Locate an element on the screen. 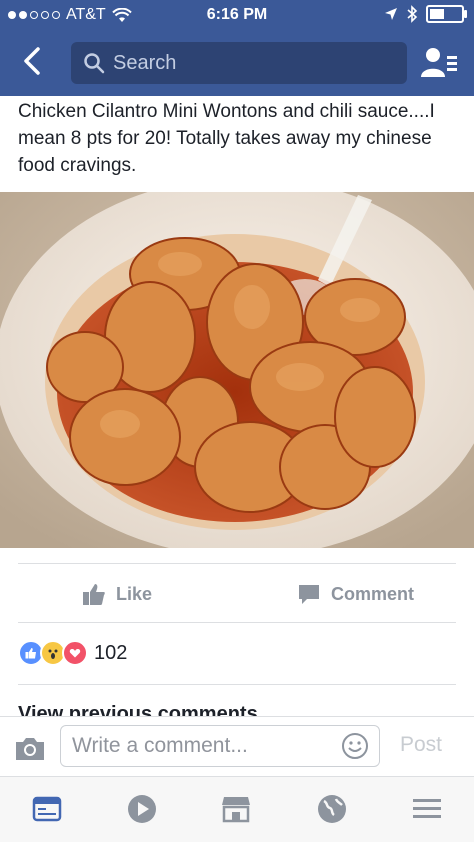 The width and height of the screenshot is (474, 842). bluetooth-icon is located at coordinates (412, 14).